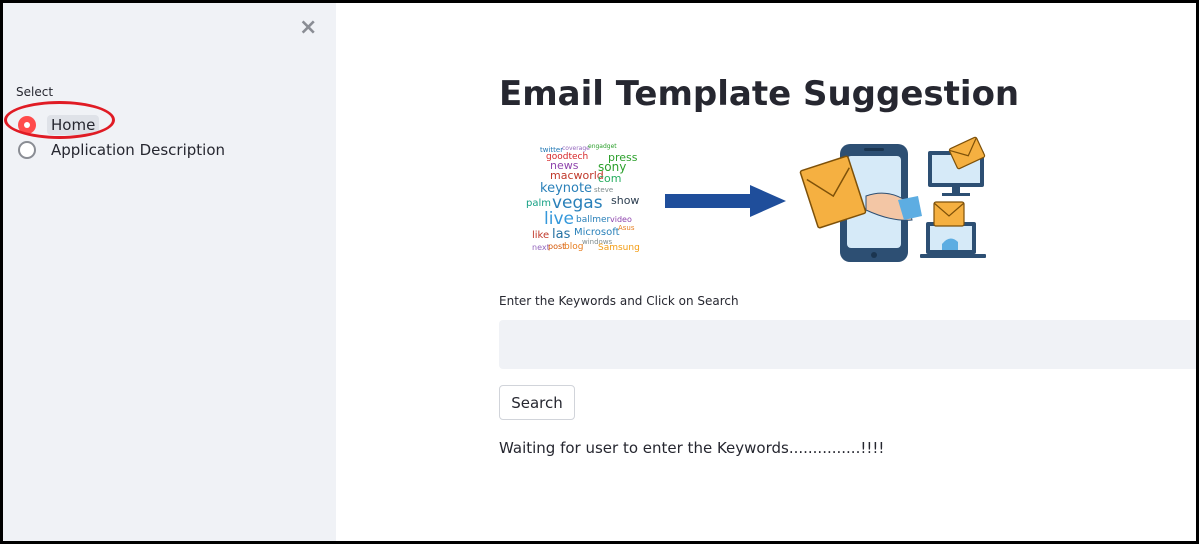  I want to click on word-cloud-word: ballmer, so click(593, 220).